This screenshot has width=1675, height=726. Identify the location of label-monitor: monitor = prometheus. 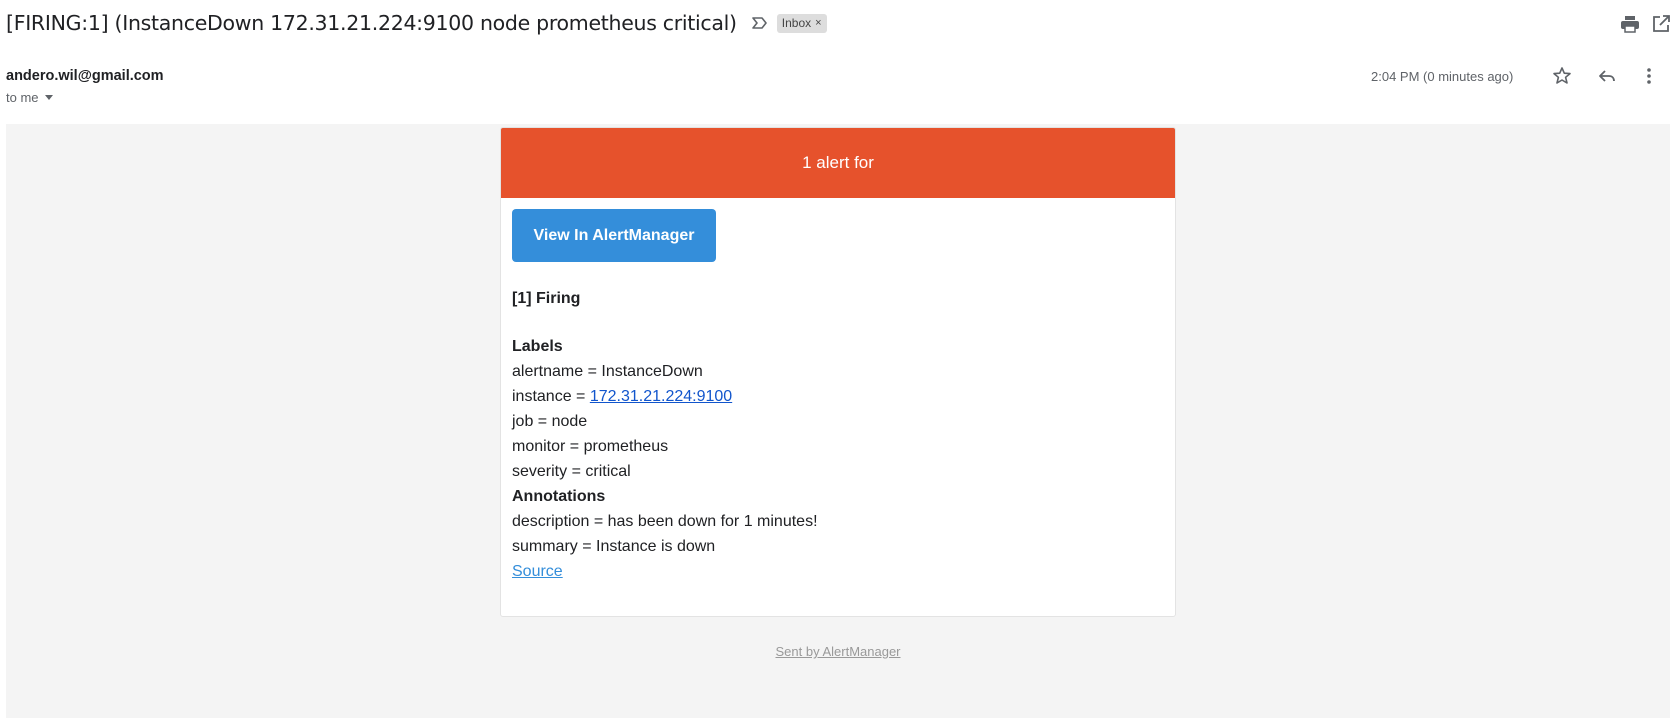
(838, 446).